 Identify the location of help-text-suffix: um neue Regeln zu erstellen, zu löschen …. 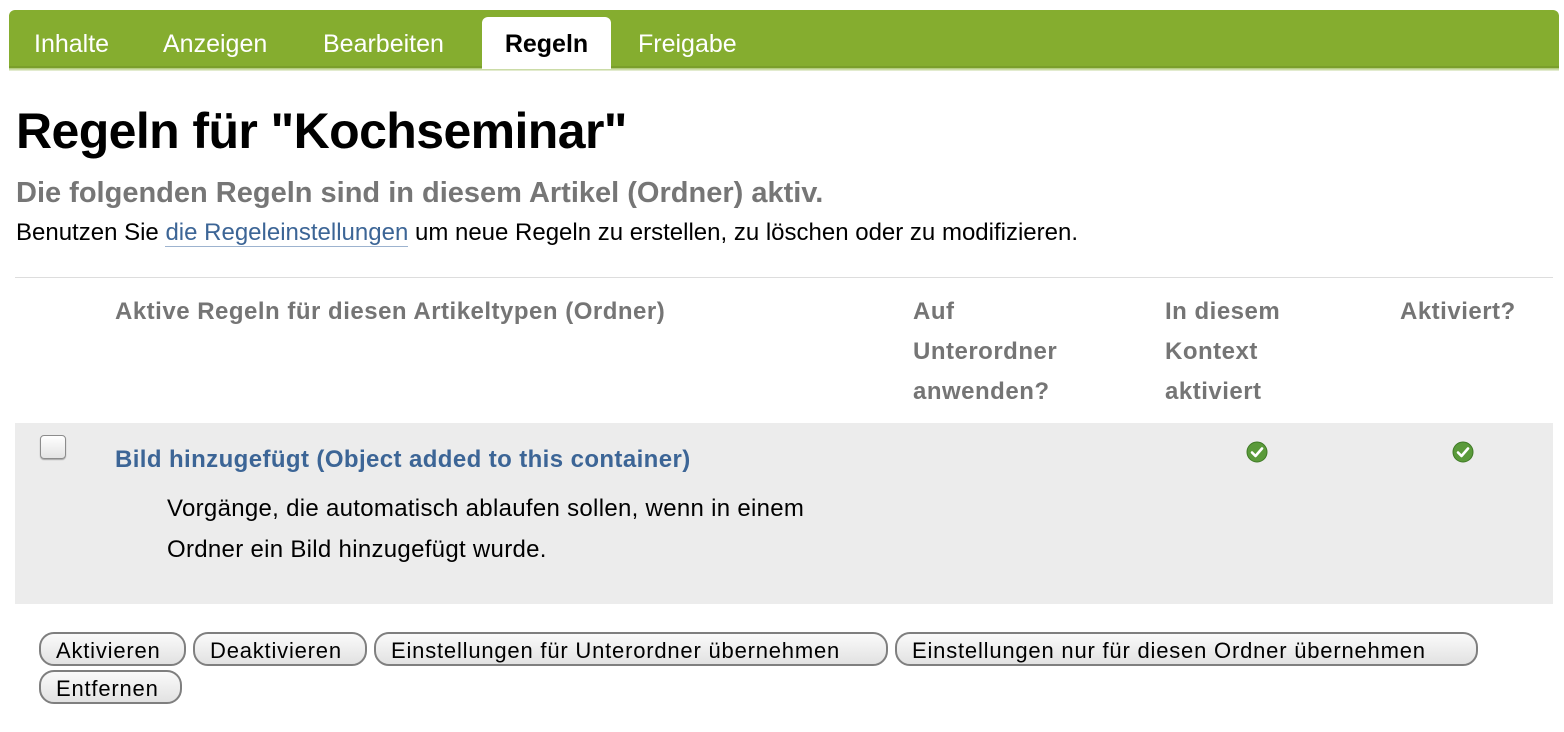
(743, 232).